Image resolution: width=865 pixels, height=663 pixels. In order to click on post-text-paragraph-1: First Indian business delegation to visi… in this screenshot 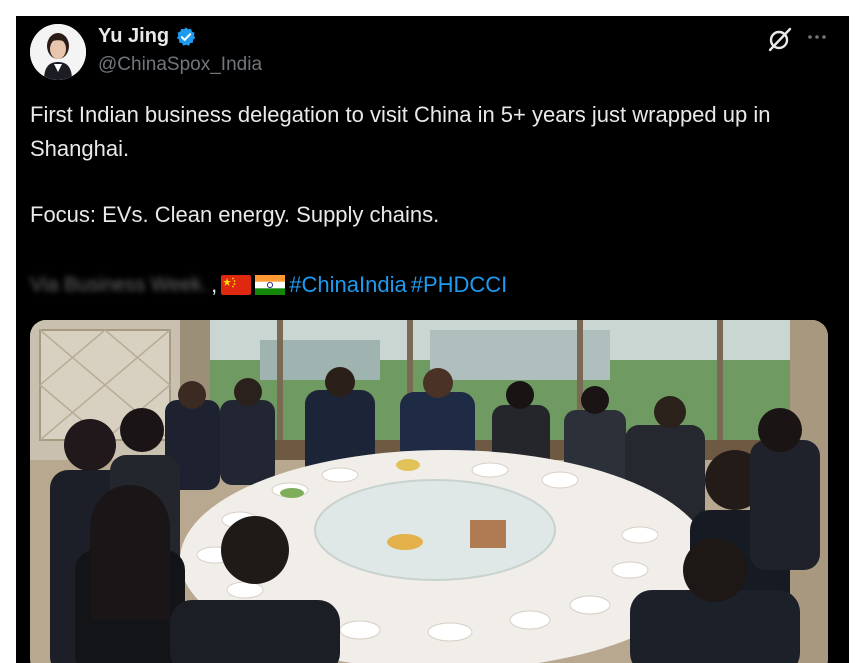, I will do `click(400, 131)`.